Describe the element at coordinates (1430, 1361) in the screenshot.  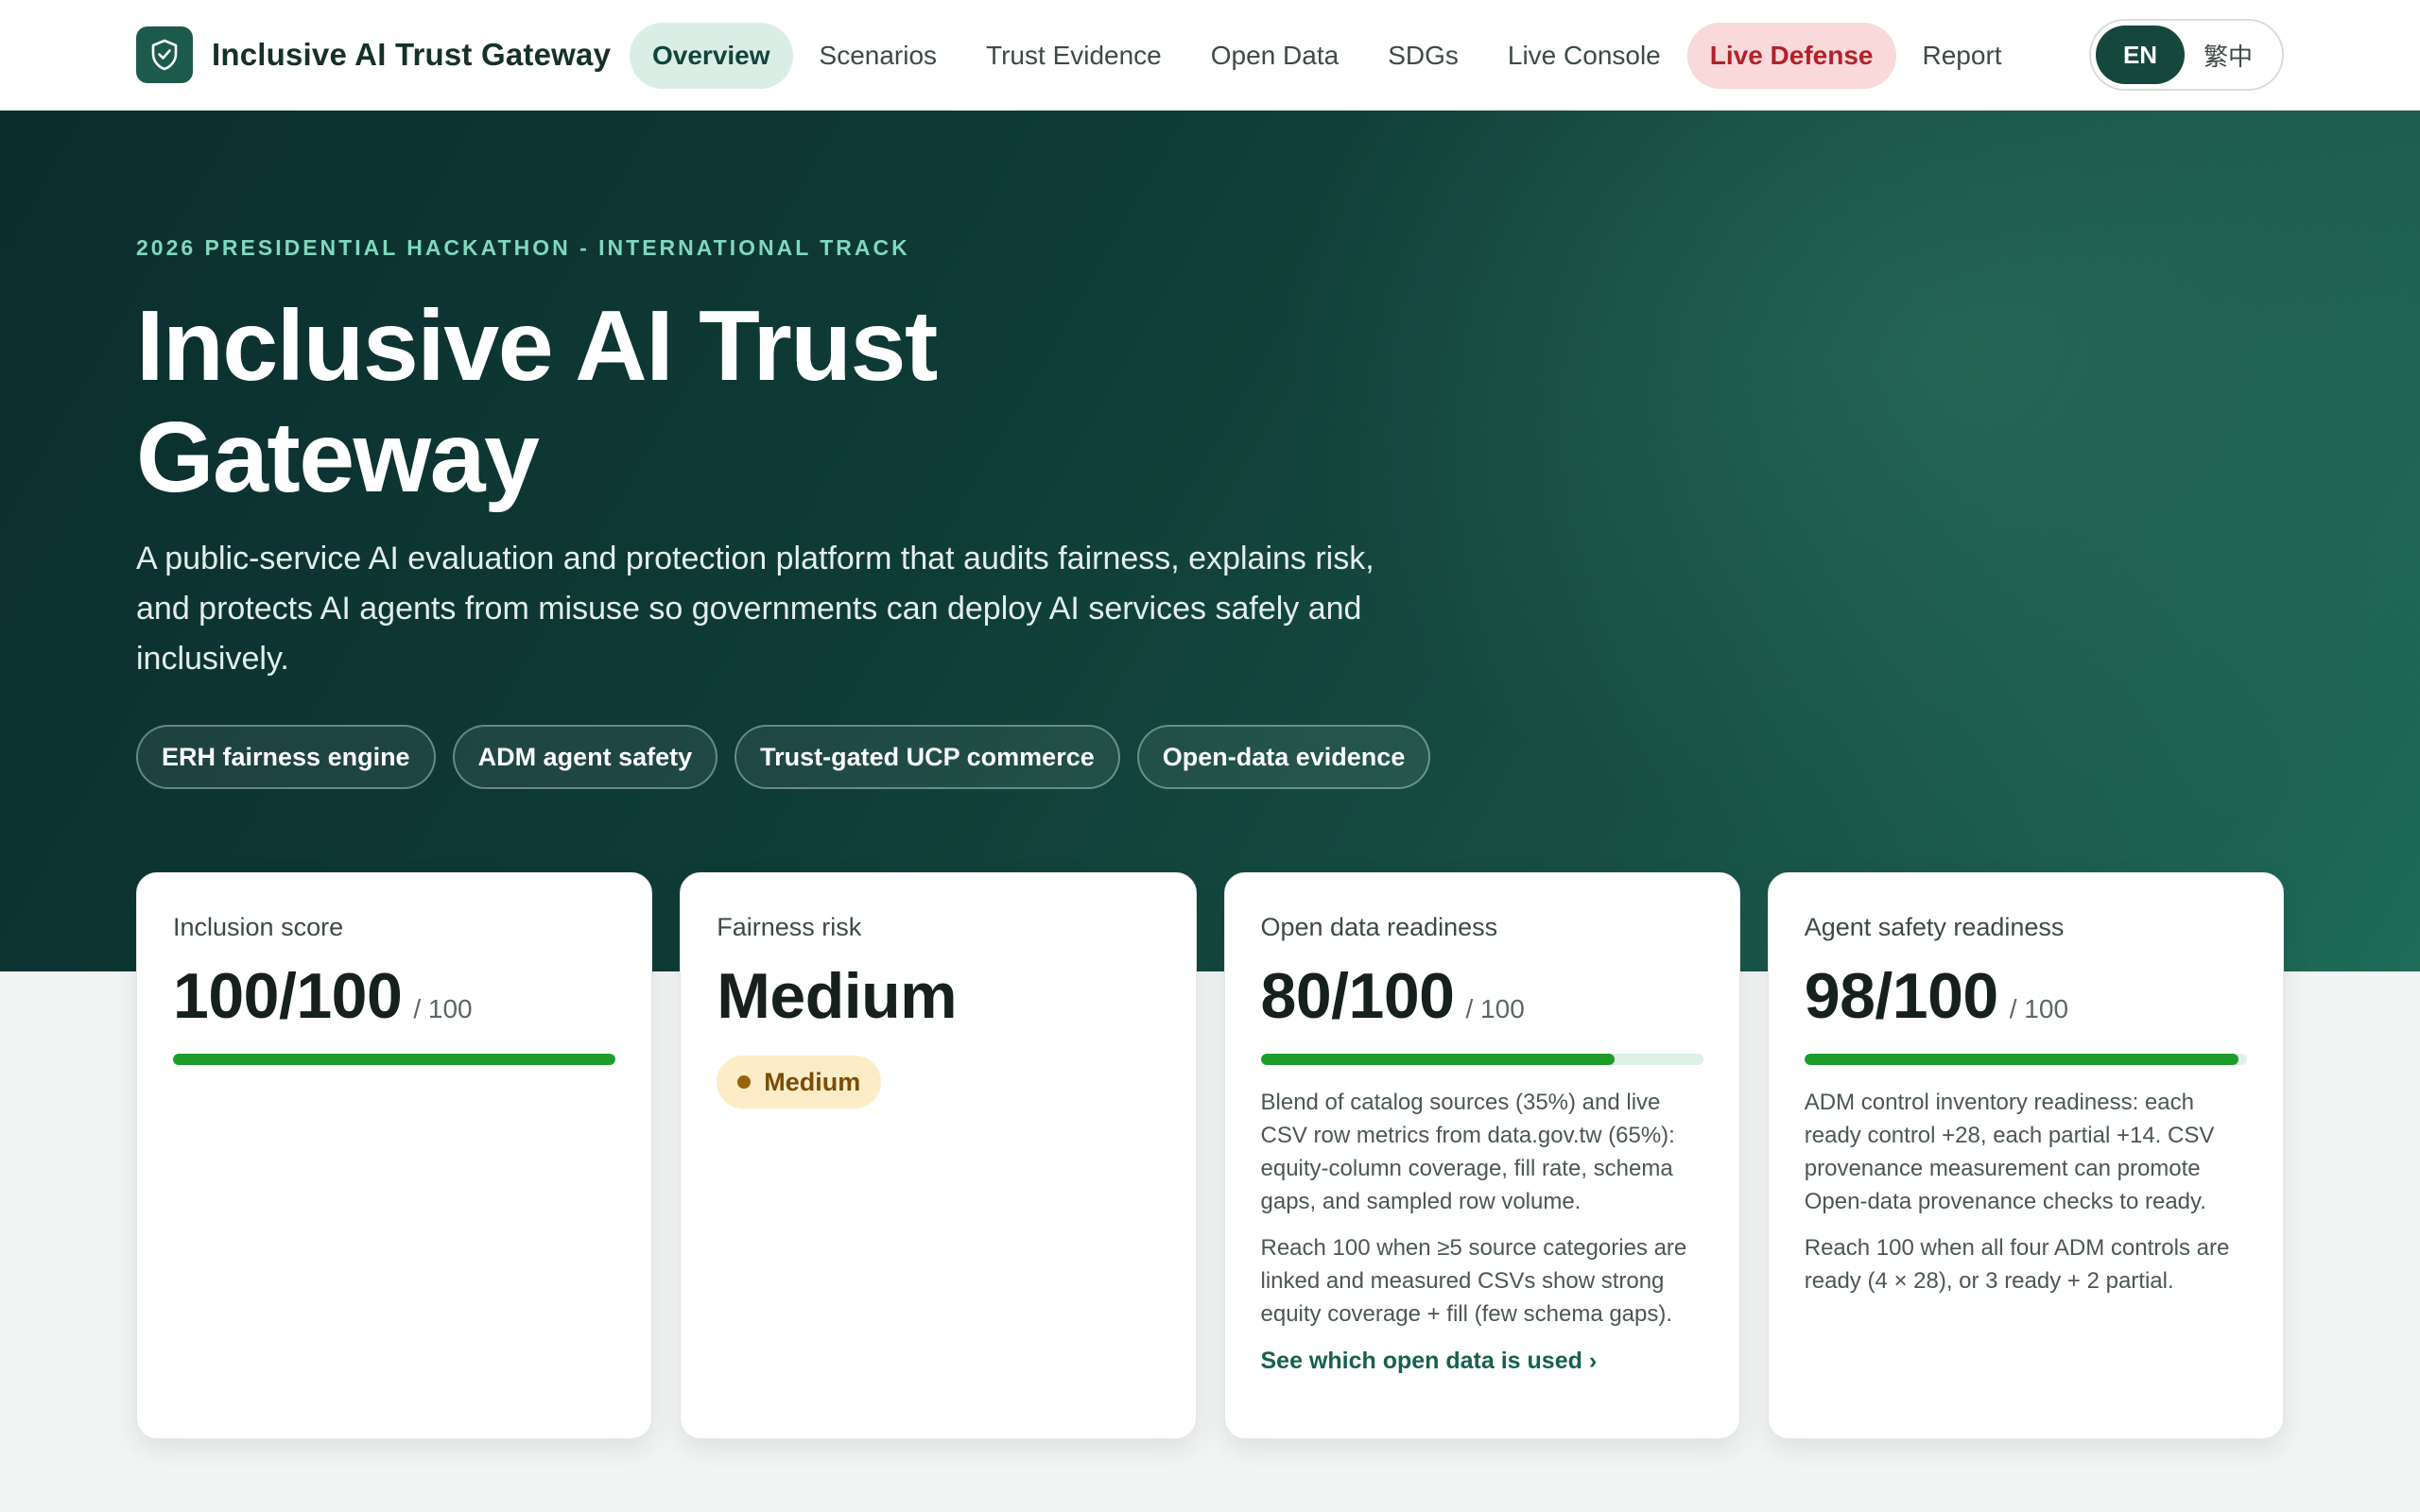
I see `see-open-data-link: See which open data is used ›` at that location.